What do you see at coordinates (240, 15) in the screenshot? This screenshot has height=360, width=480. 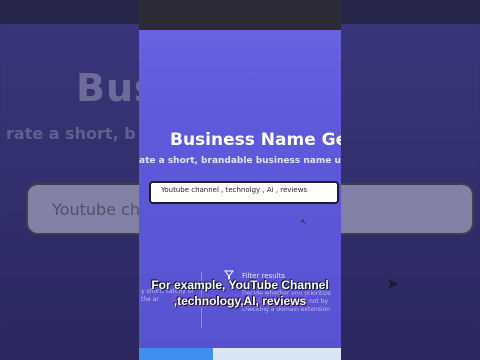 I see `browser-top-bar` at bounding box center [240, 15].